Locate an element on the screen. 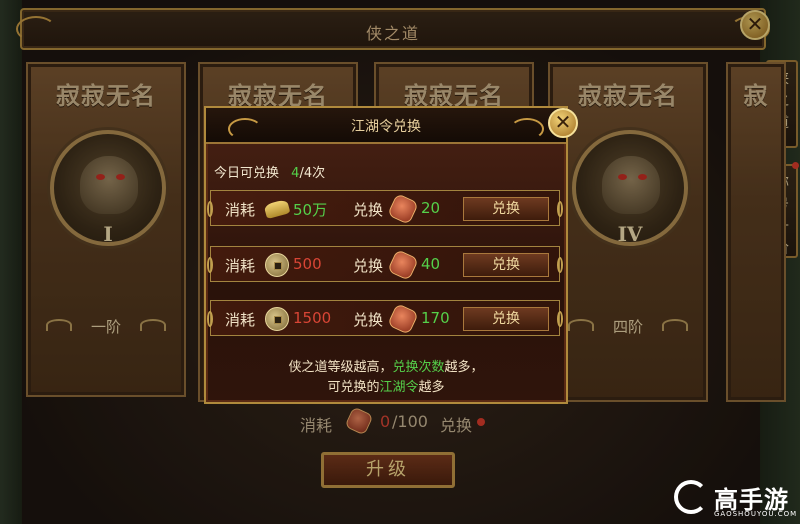 The image size is (800, 524). exchange-row: 消耗 1500 兑换 170 兑换 is located at coordinates (385, 318).